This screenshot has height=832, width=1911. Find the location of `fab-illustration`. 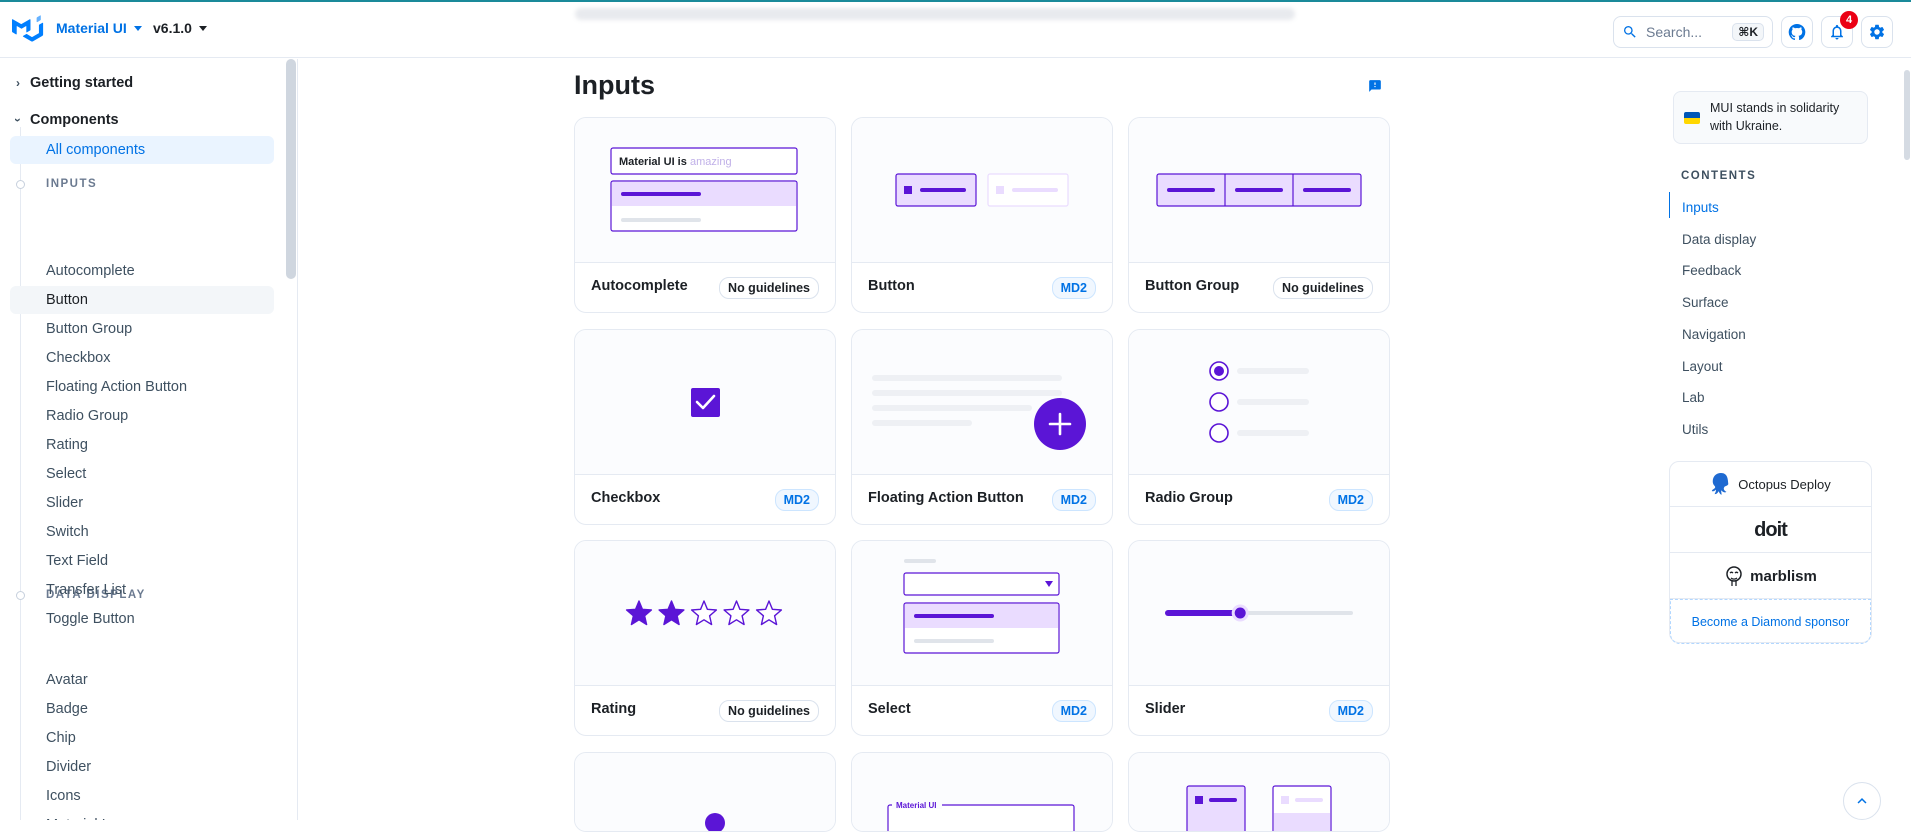

fab-illustration is located at coordinates (979, 412).